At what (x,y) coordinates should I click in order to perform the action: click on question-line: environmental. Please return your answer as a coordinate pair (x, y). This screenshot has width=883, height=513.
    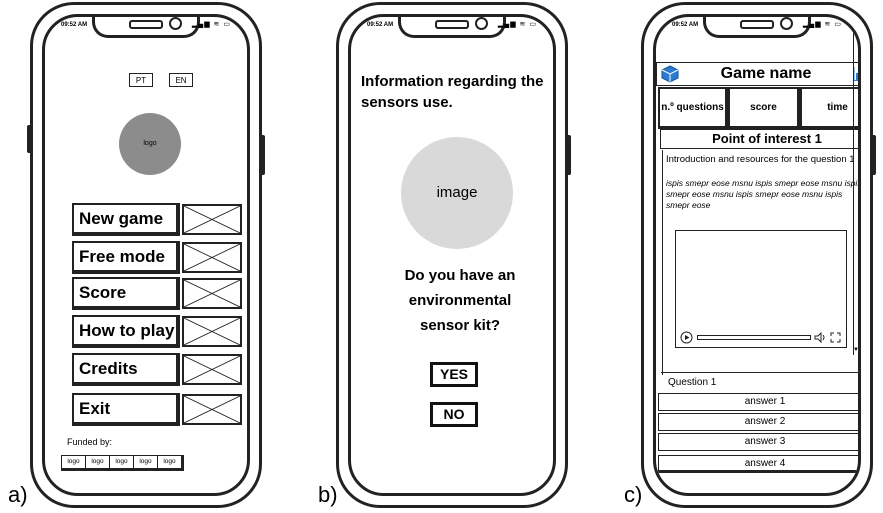
    Looking at the image, I should click on (460, 300).